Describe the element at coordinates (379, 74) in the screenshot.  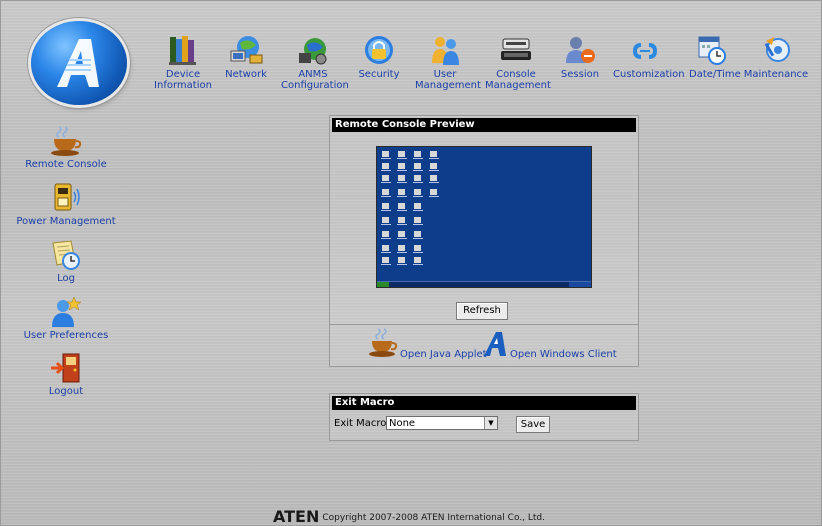
I see `nav-label: Security` at that location.